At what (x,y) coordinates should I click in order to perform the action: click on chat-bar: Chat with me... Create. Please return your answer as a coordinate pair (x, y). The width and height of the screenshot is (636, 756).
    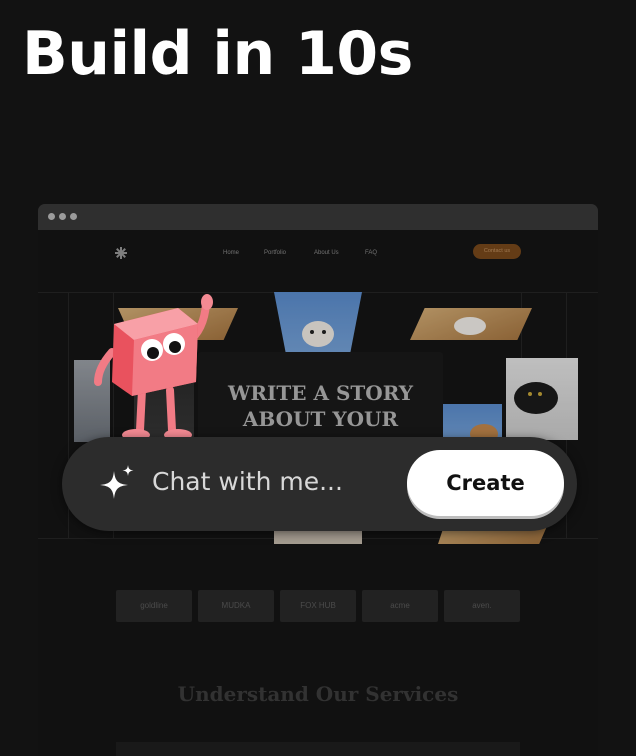
    Looking at the image, I should click on (319, 484).